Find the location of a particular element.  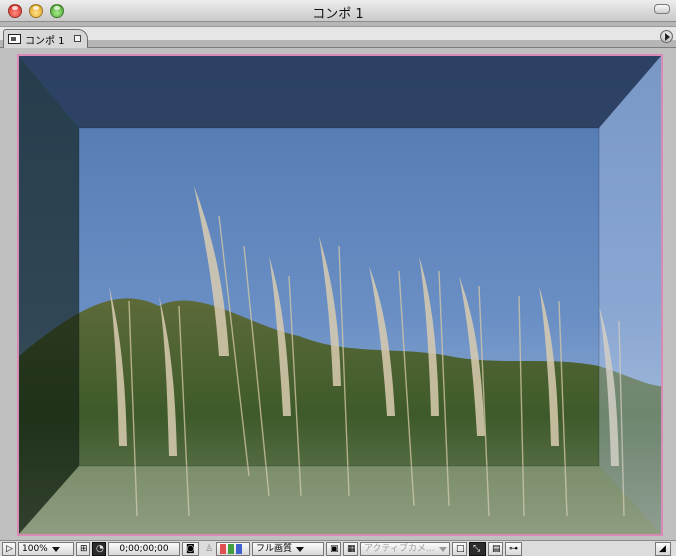

always-preview-icon: ▷ is located at coordinates (9, 549).